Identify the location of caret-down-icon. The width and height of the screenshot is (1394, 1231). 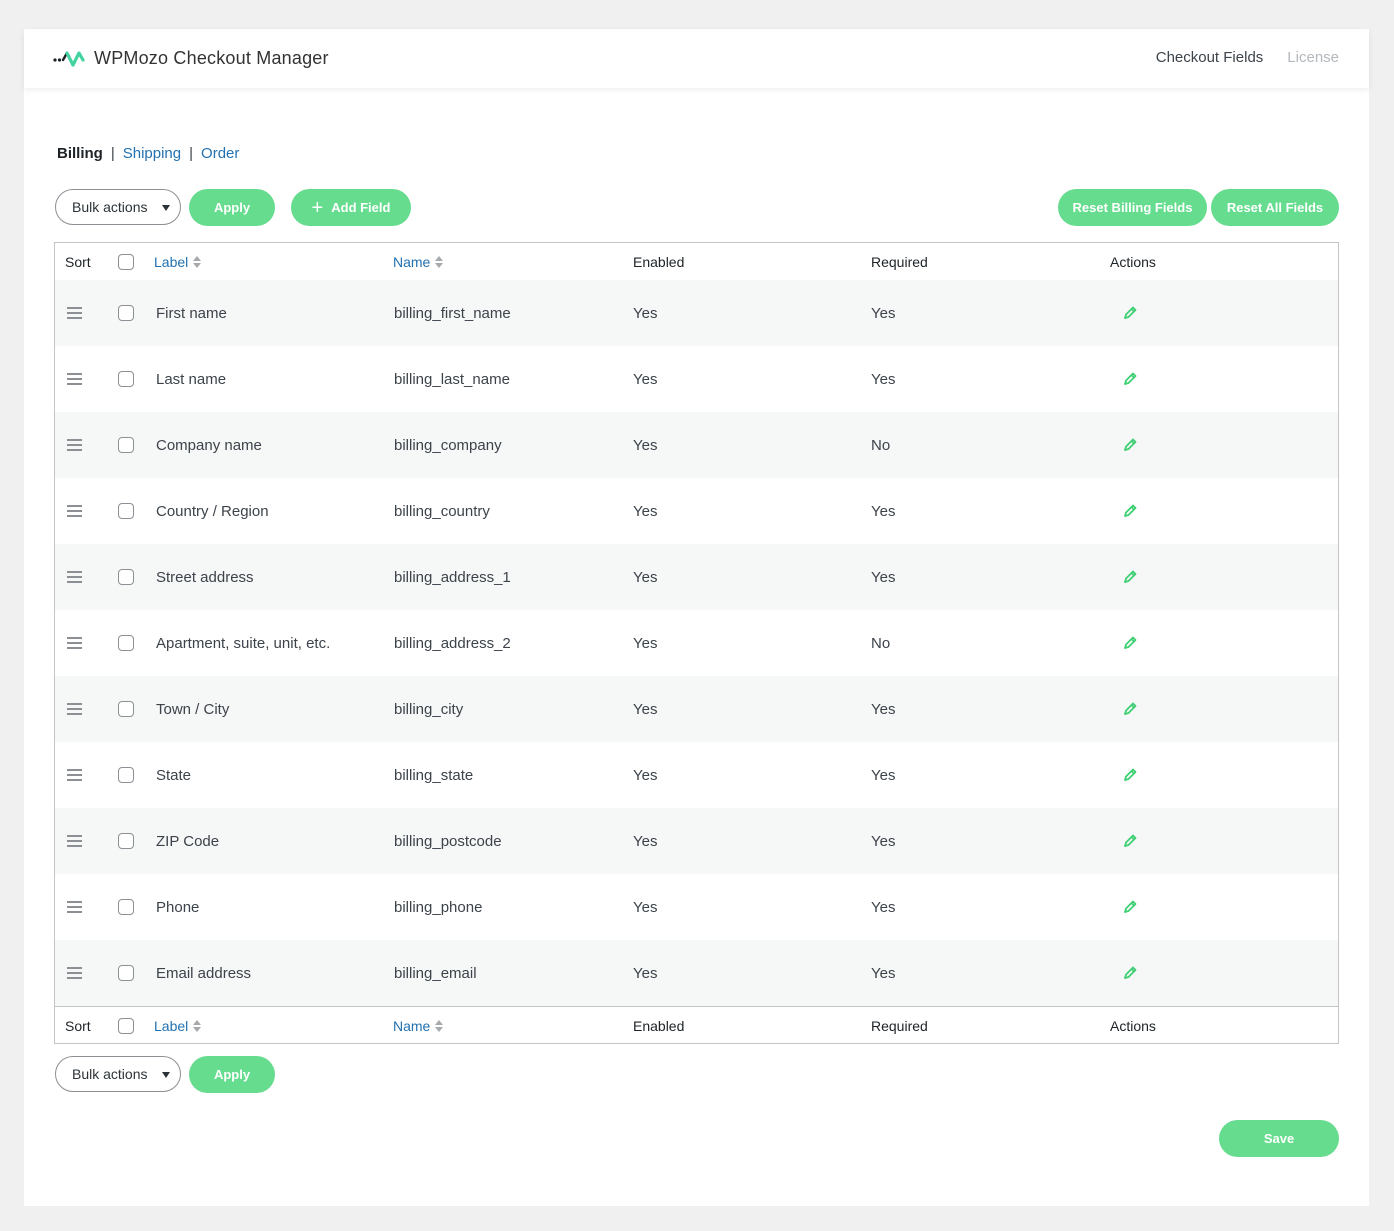
(166, 208).